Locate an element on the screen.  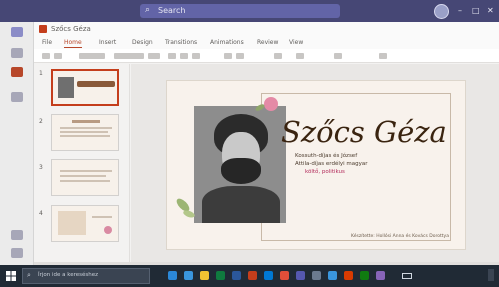
thumbnail-heading-mark is located at coordinates (86, 121).